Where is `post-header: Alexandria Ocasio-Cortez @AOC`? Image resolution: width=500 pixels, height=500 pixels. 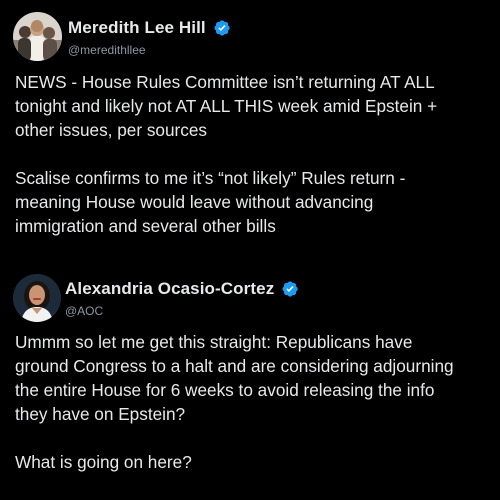 post-header: Alexandria Ocasio-Cortez @AOC is located at coordinates (248, 300).